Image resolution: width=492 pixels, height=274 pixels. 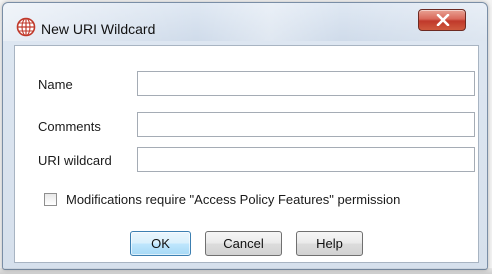 I want to click on close-x-icon, so click(x=443, y=20).